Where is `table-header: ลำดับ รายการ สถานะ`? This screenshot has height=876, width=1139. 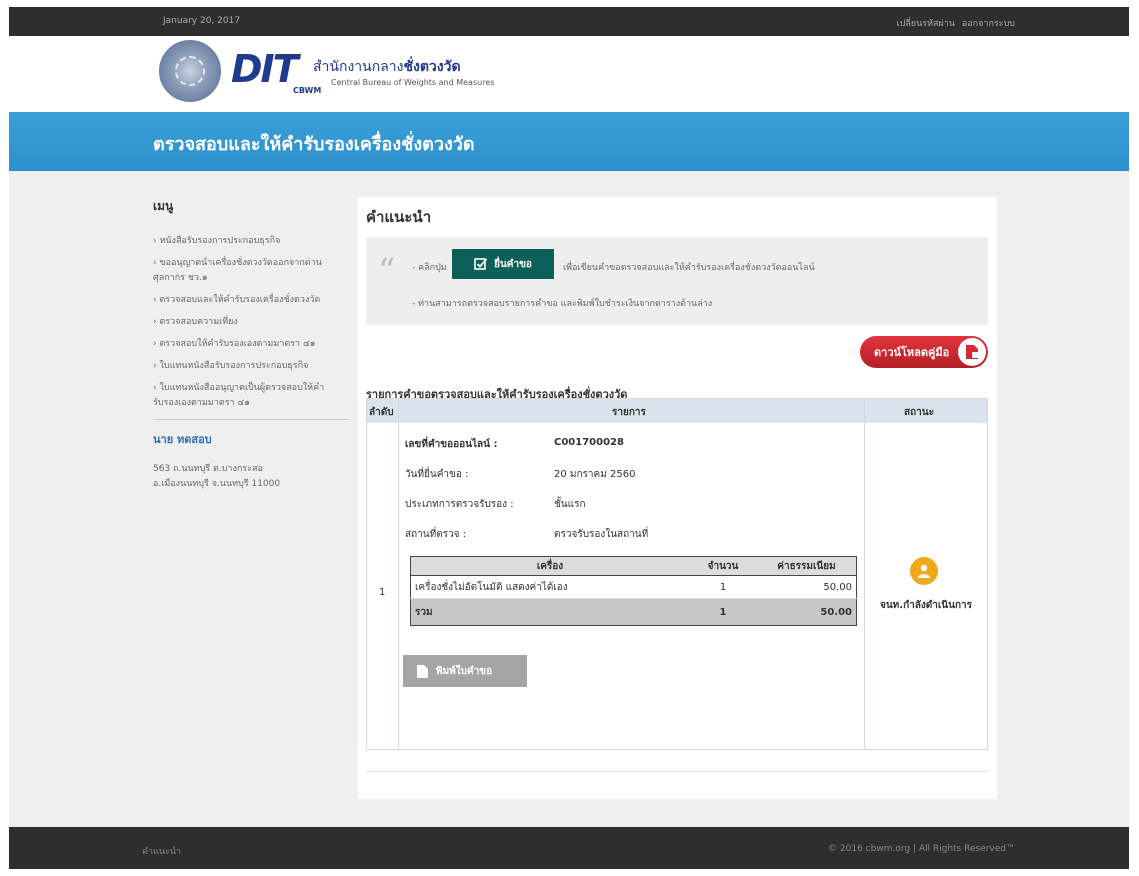 table-header: ลำดับ รายการ สถานะ is located at coordinates (677, 411).